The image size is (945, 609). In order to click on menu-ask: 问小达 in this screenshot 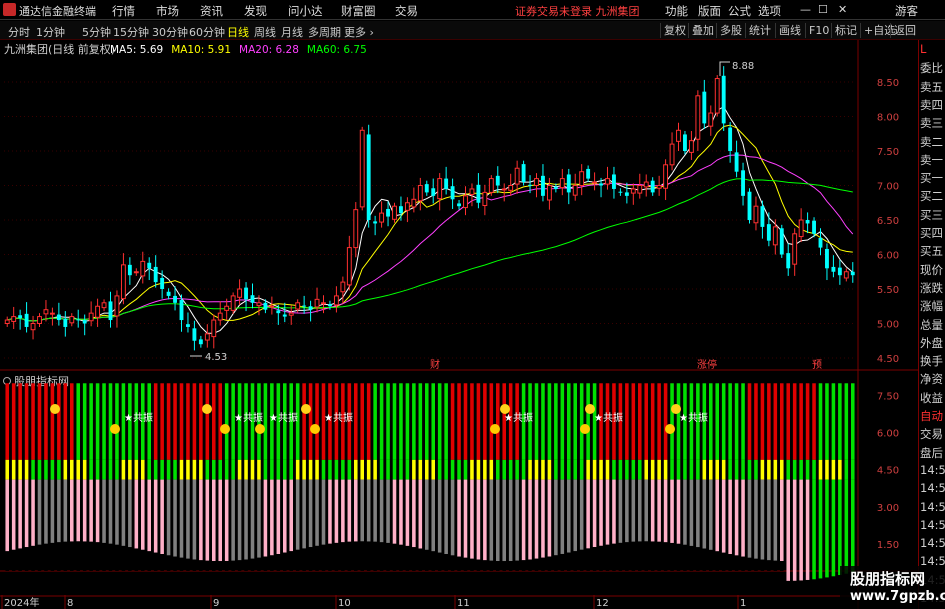, I will do `click(305, 11)`.